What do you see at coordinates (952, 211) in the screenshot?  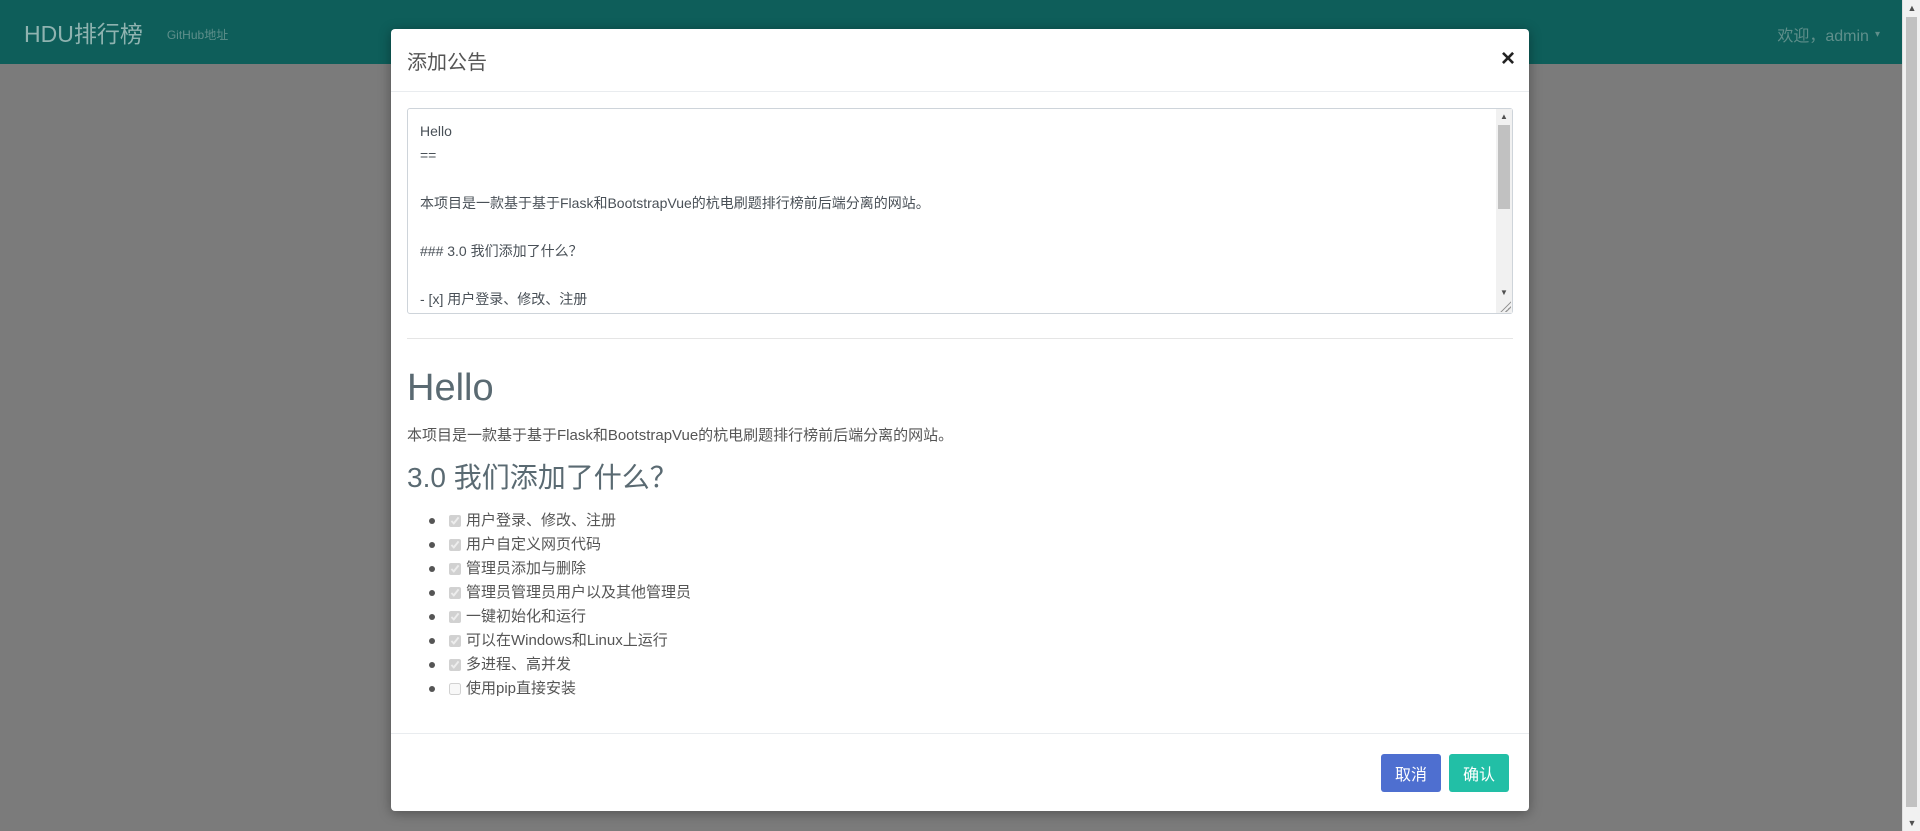 I see `markdown-editor` at bounding box center [952, 211].